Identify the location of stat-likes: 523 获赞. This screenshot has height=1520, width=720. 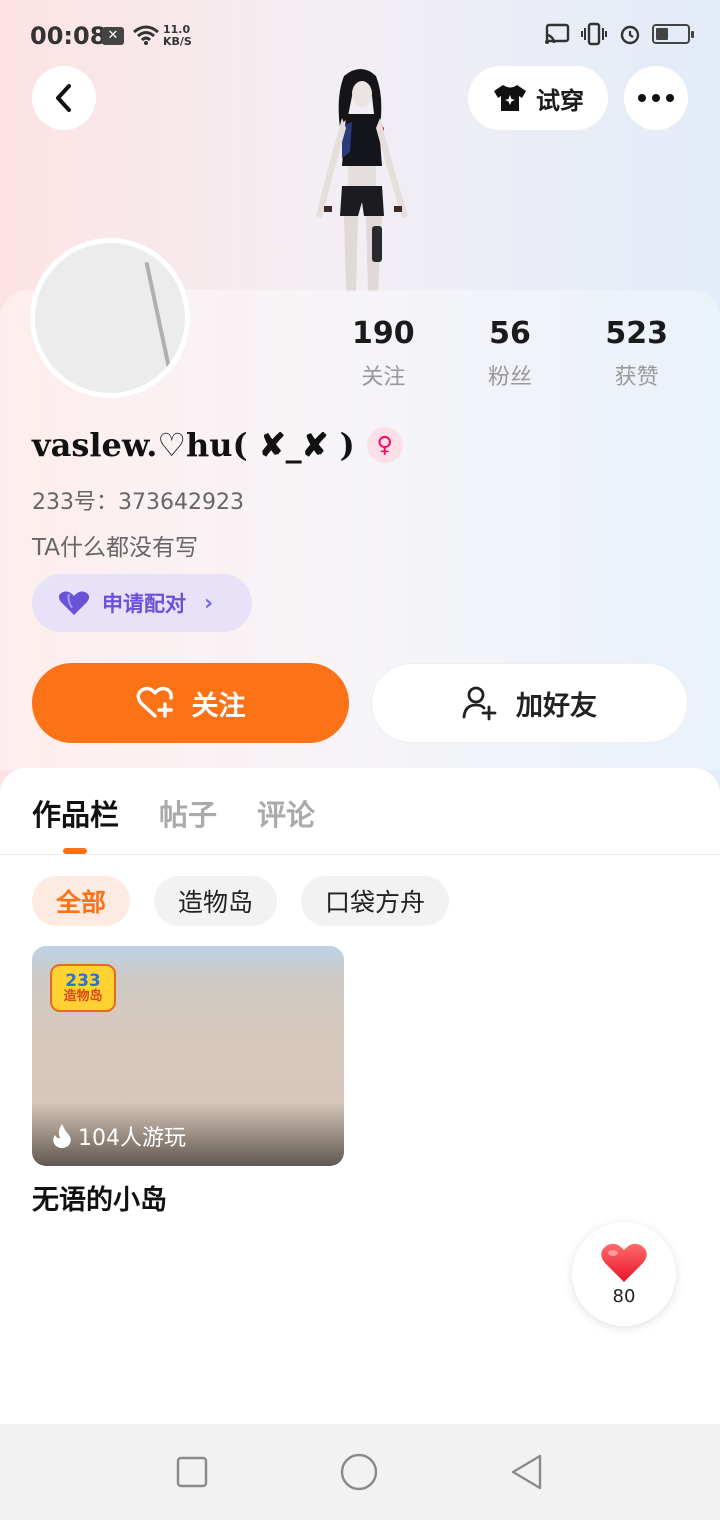
(636, 353).